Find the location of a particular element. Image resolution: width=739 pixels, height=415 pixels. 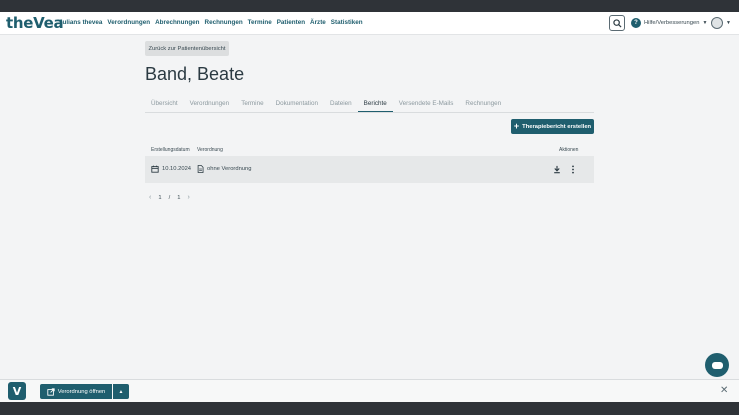

chevron-up-icon: ▲ is located at coordinates (121, 391).